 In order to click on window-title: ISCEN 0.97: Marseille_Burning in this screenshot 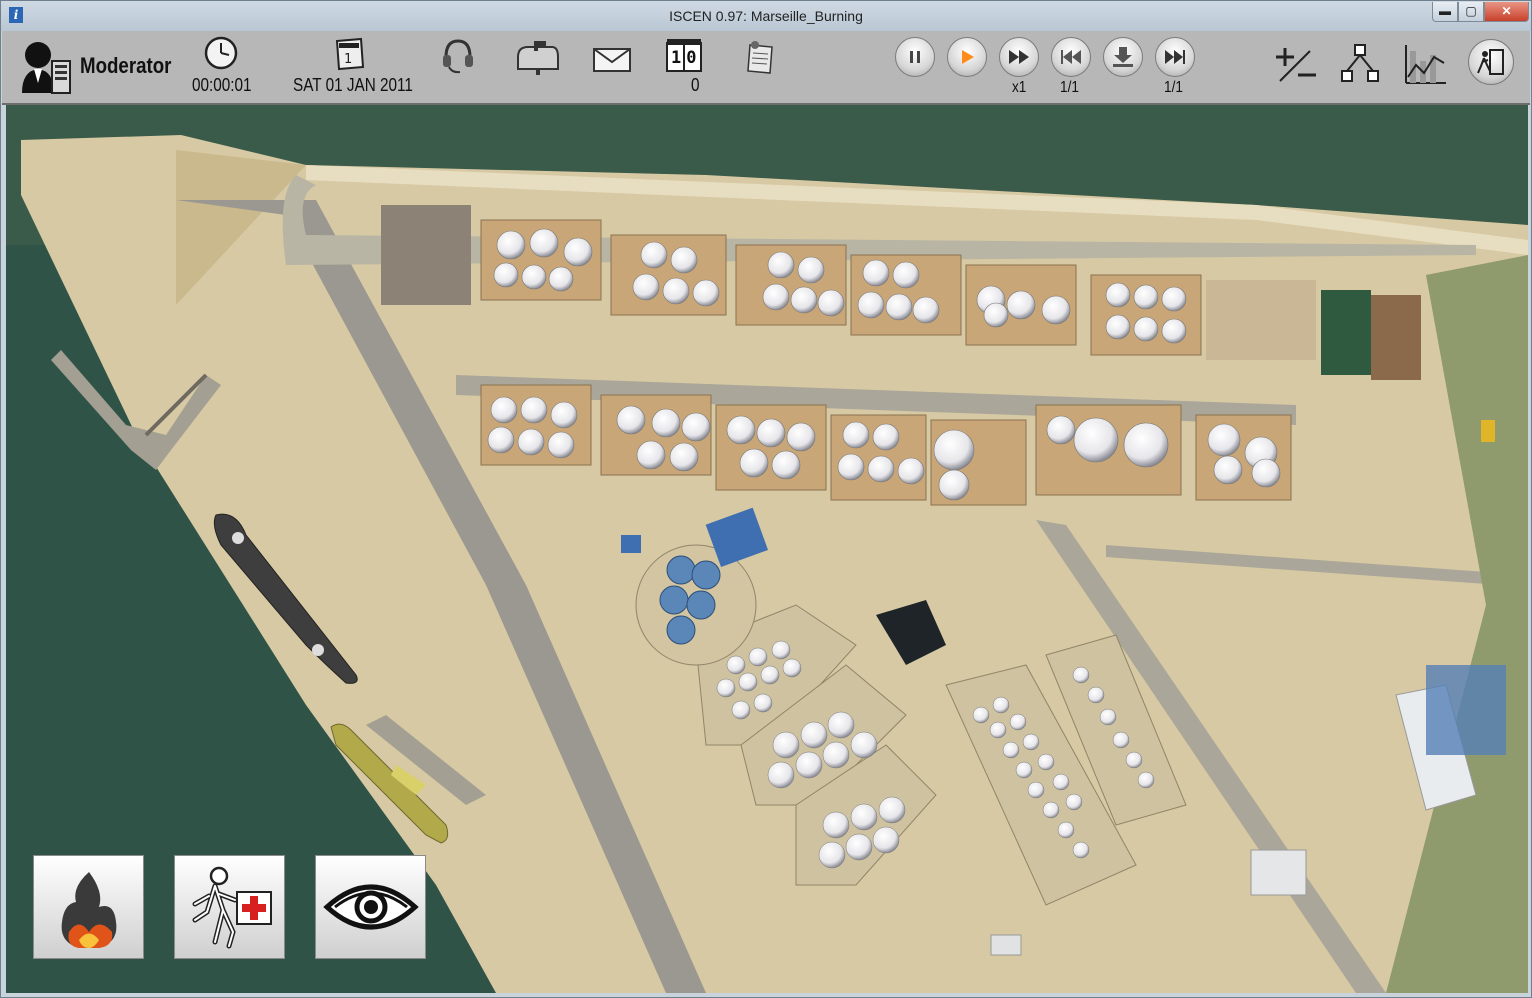, I will do `click(766, 16)`.